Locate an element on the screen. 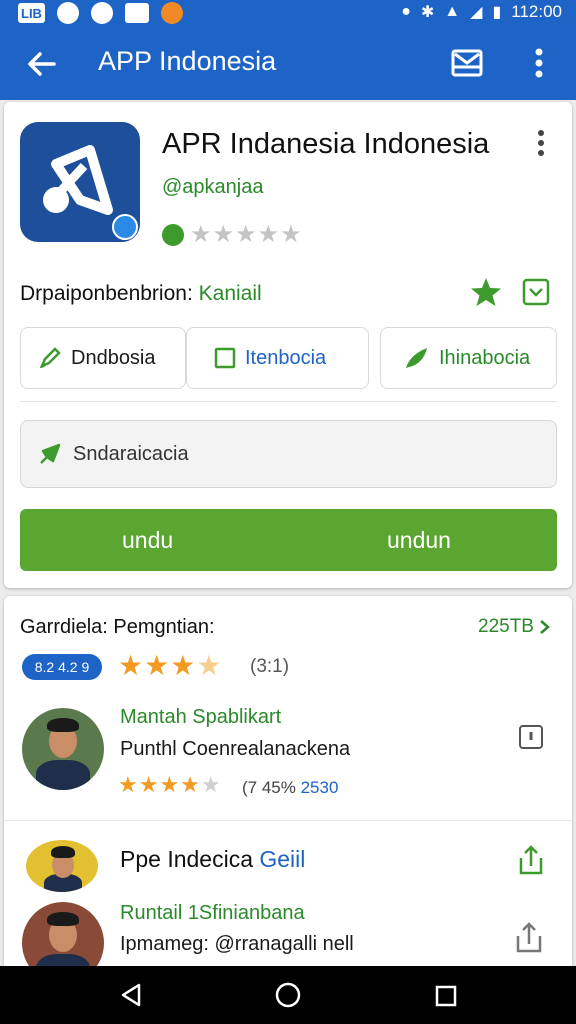 The height and width of the screenshot is (1024, 576). reviews-count: 225TB is located at coordinates (506, 626).